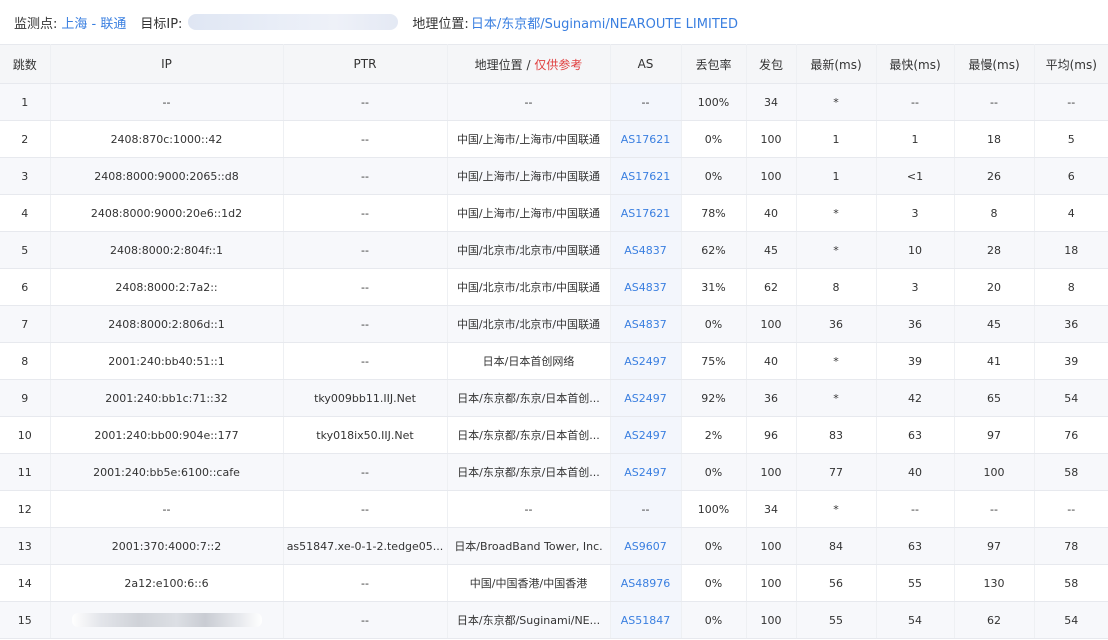  I want to click on table-row: 12 -- -- -- -- 100% 34 * -- -- --, so click(554, 509).